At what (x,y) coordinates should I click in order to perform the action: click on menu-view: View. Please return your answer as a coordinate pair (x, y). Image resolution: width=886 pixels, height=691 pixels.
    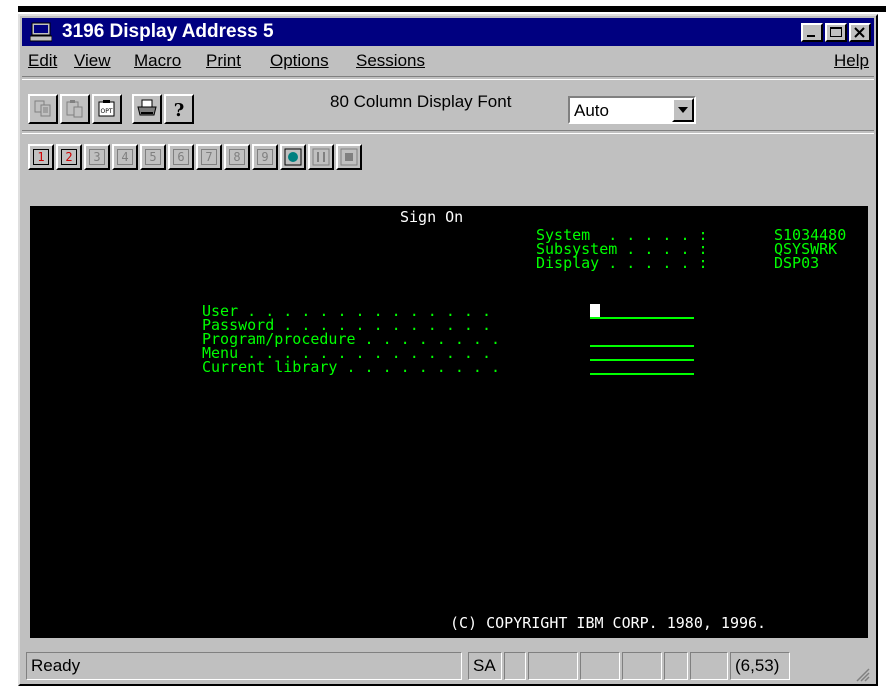
    Looking at the image, I should click on (92, 61).